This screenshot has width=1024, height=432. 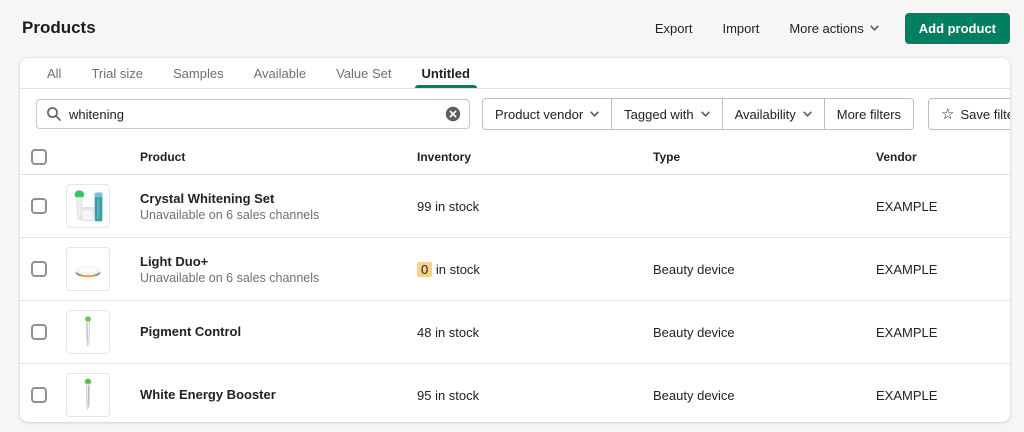 I want to click on header-actions: Export Import More actions Add product, so click(x=826, y=28).